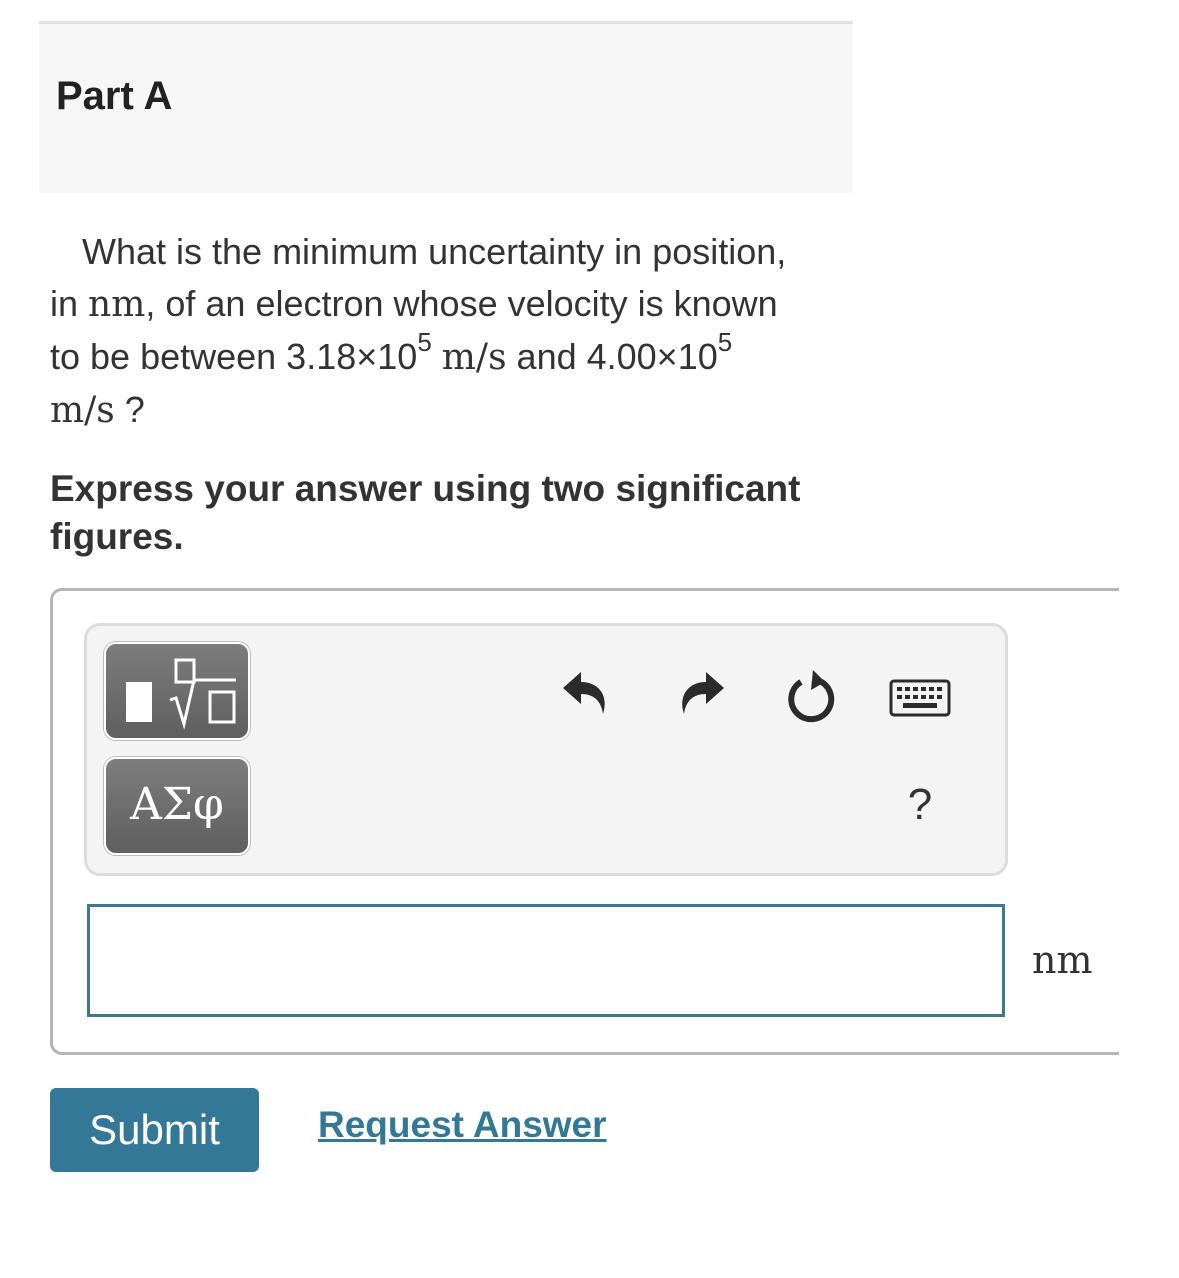 The width and height of the screenshot is (1179, 1278). I want to click on undo-button, so click(585, 696).